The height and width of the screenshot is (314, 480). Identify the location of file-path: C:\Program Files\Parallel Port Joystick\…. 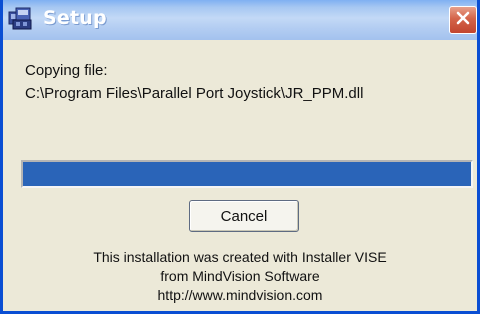
(194, 93).